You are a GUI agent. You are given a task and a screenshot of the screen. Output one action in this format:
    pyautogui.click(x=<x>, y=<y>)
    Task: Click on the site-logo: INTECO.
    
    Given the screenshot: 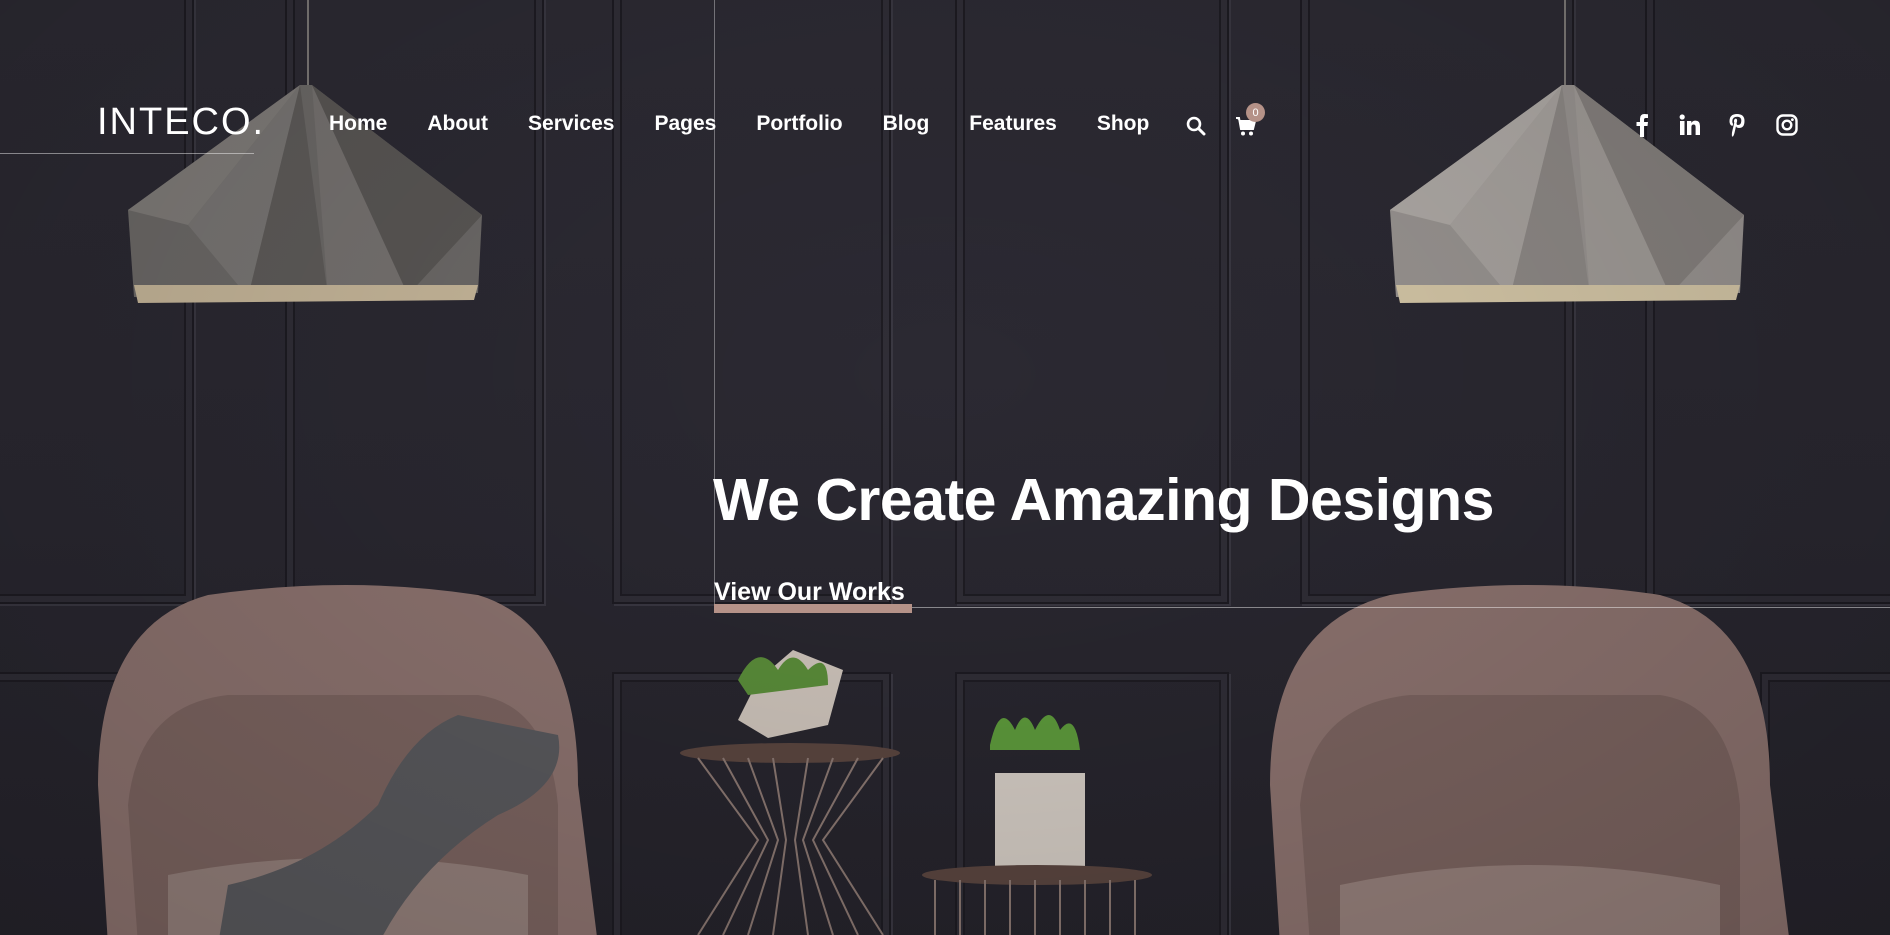 What is the action you would take?
    pyautogui.click(x=181, y=122)
    